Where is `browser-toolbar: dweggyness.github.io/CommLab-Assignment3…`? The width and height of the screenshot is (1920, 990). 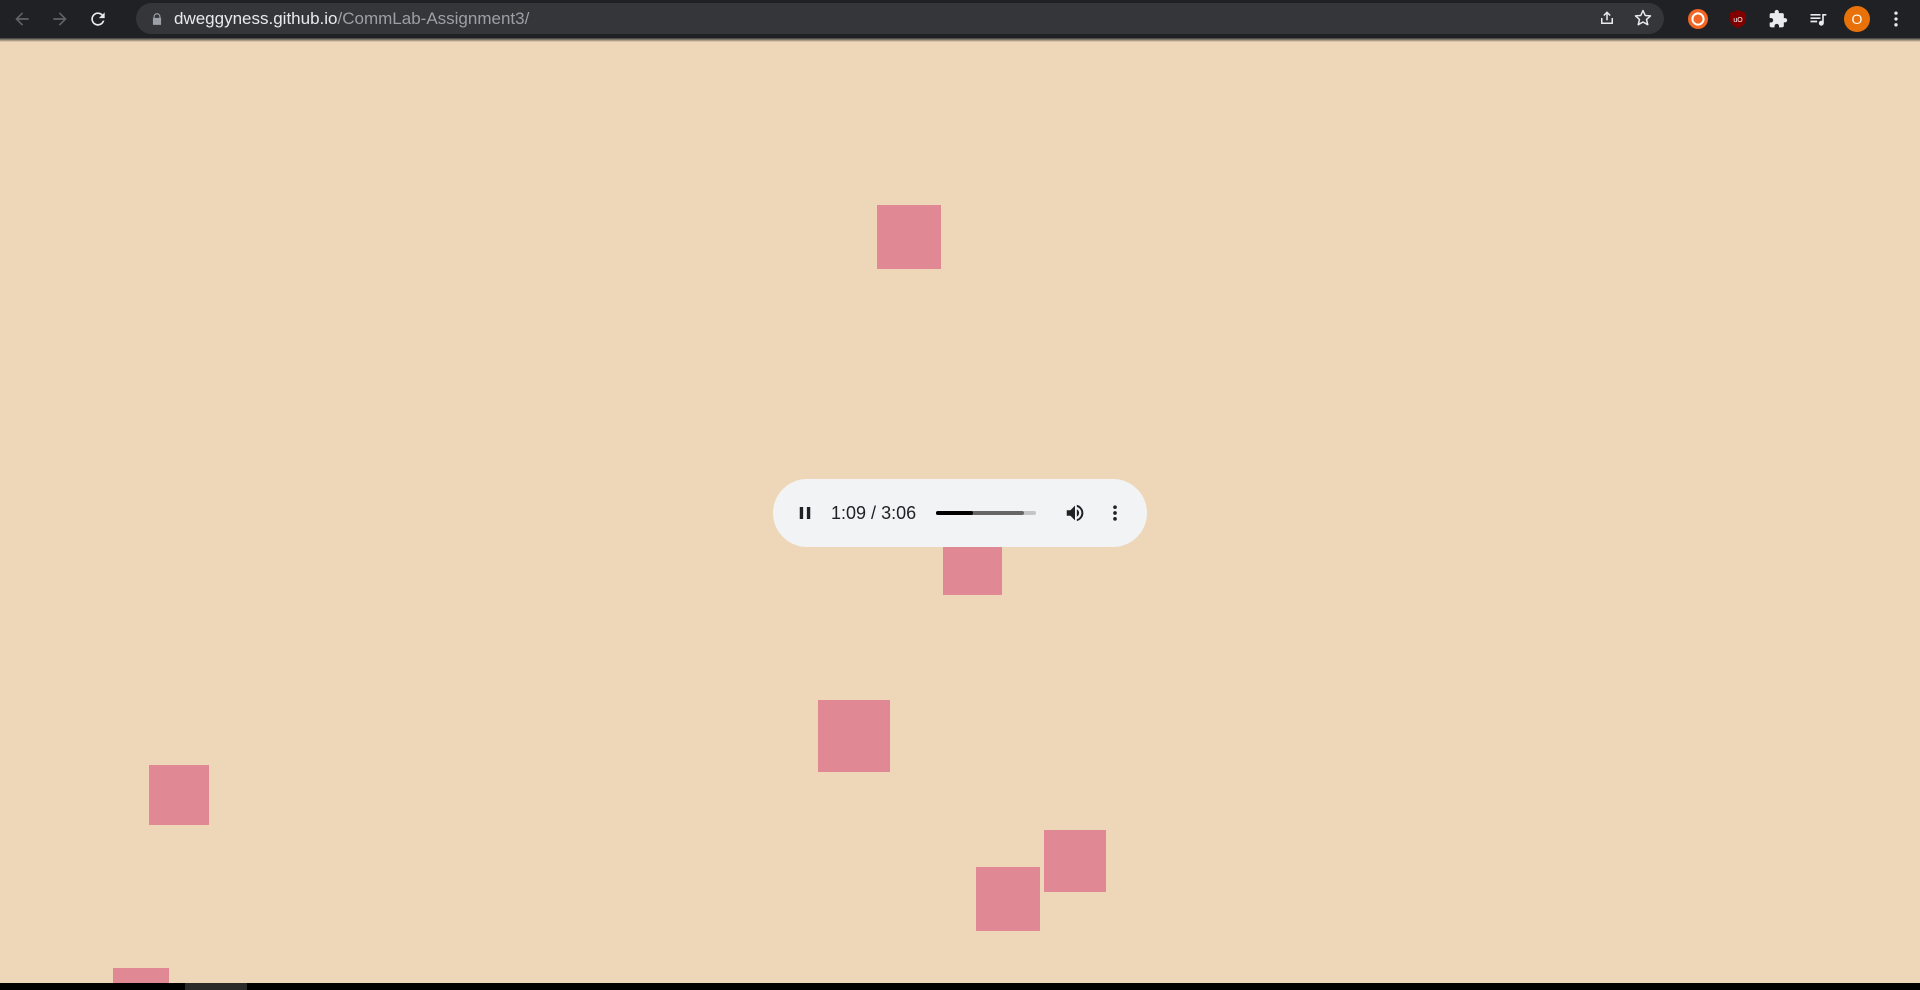
browser-toolbar: dweggyness.github.io/CommLab-Assignment3… is located at coordinates (960, 19).